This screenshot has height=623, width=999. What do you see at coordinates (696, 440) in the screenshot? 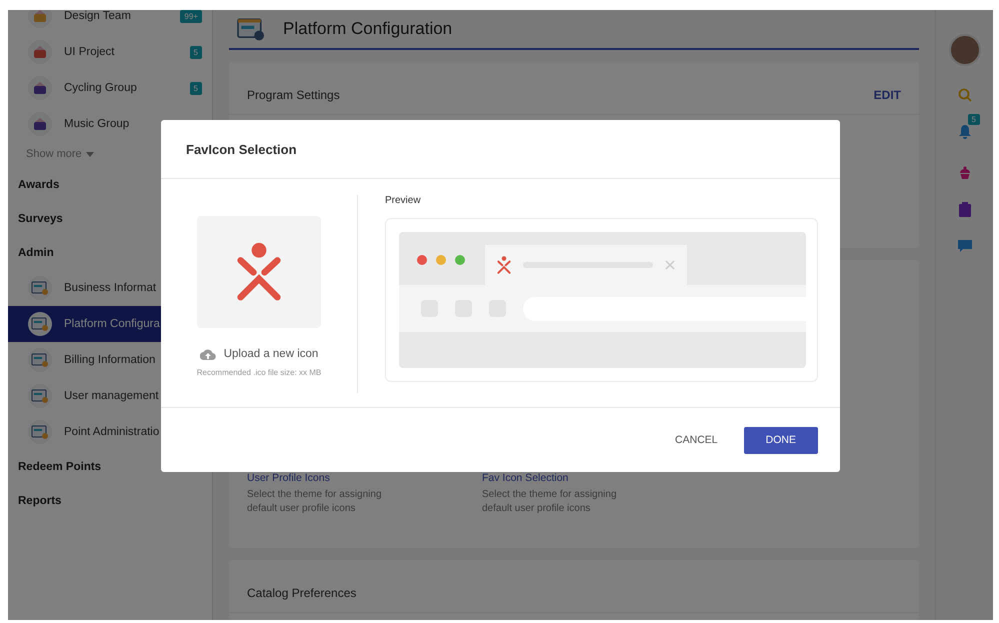
I see `cancel-button: CANCEL` at bounding box center [696, 440].